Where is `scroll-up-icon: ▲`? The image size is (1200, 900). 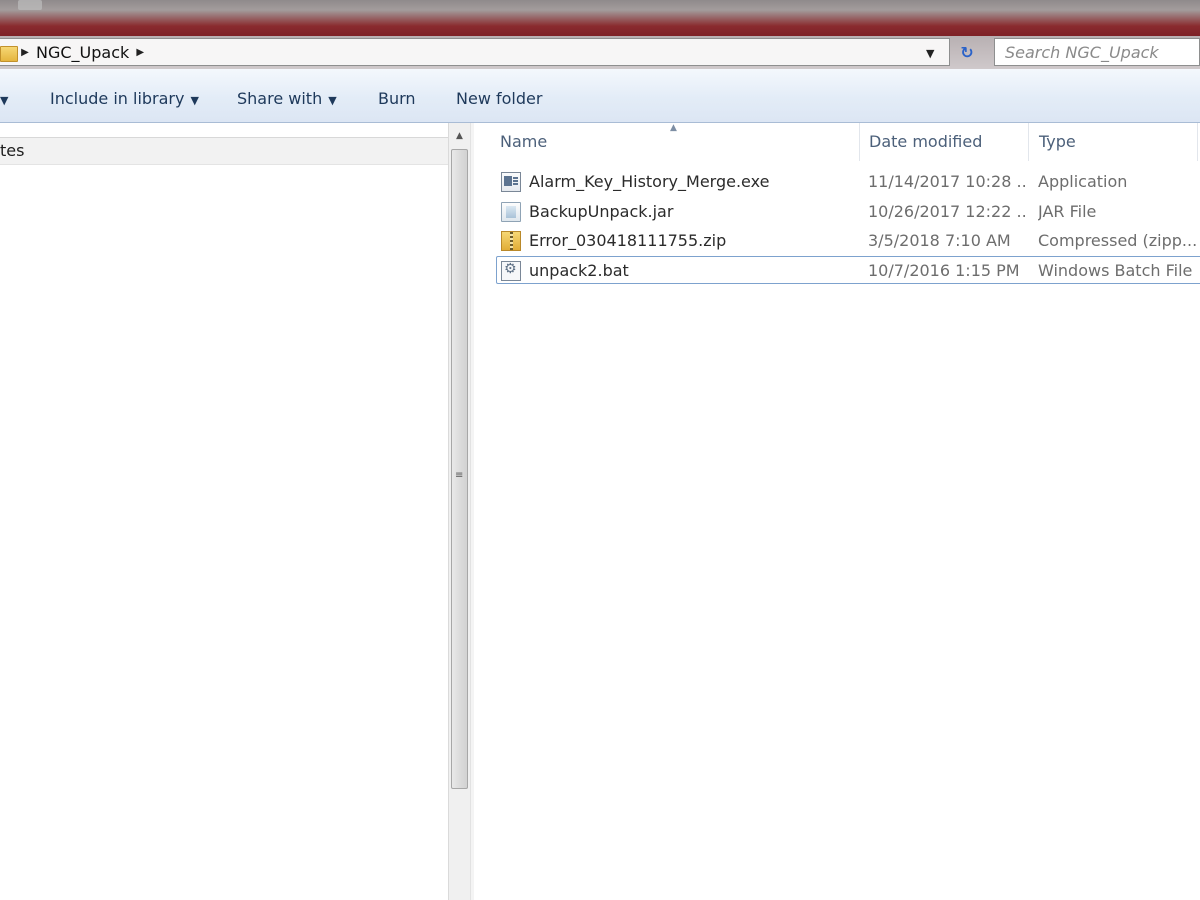 scroll-up-icon: ▲ is located at coordinates (459, 136).